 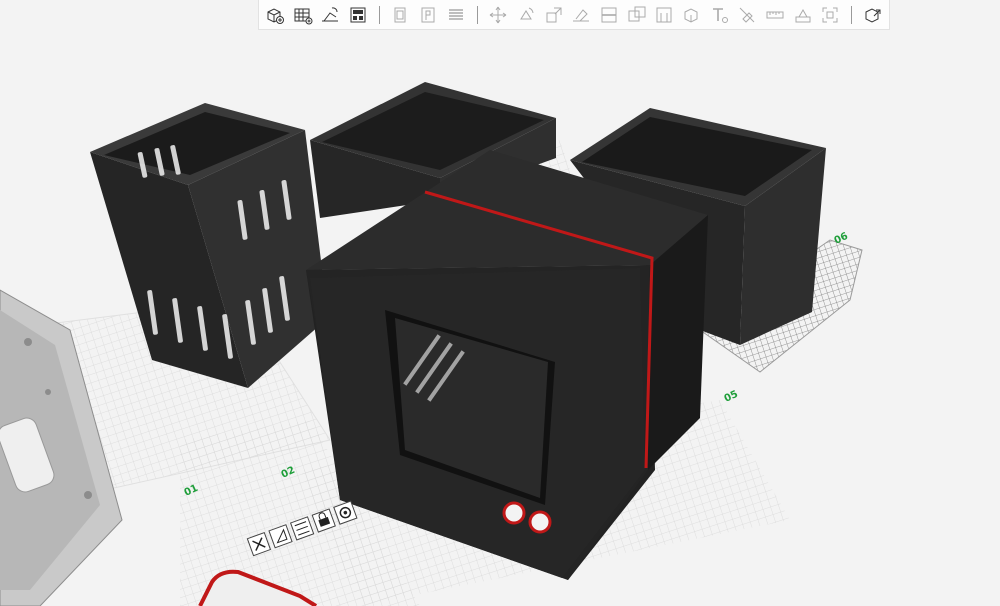 What do you see at coordinates (803, 15) in the screenshot?
I see `assembly-icon` at bounding box center [803, 15].